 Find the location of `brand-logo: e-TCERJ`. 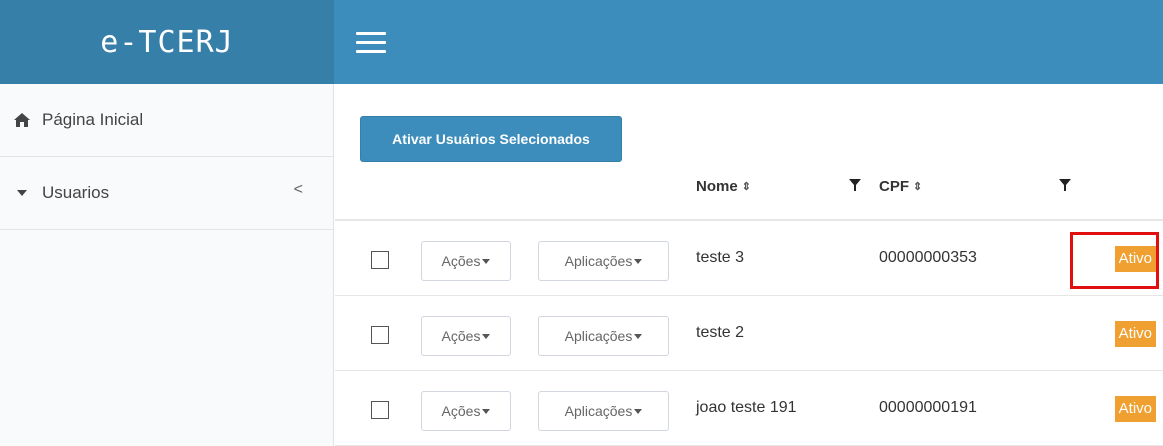

brand-logo: e-TCERJ is located at coordinates (167, 42).